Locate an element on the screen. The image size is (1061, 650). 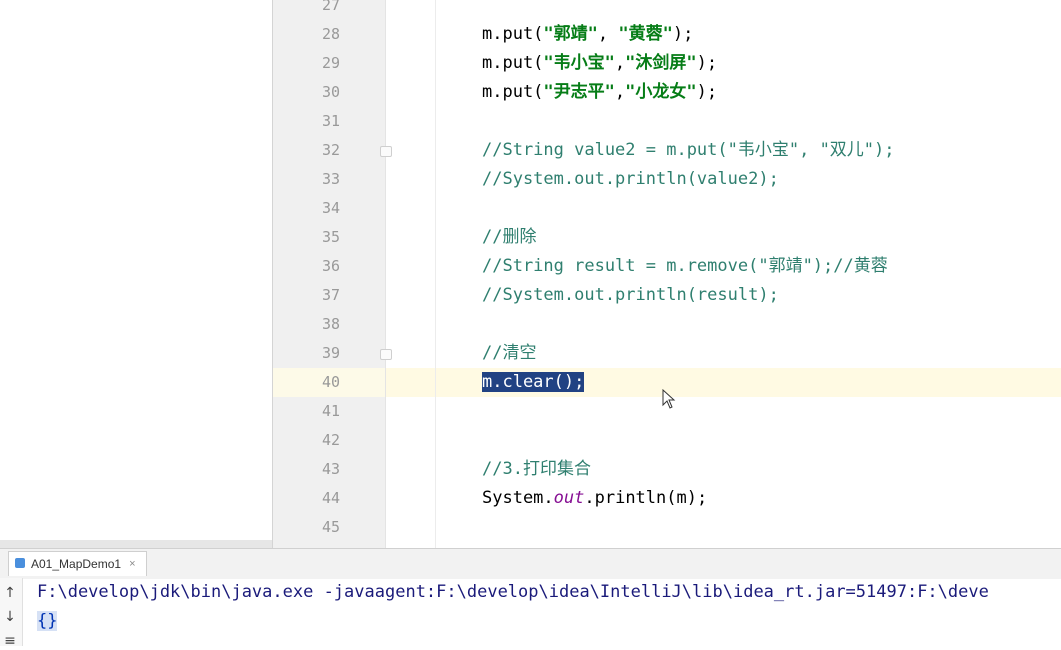
line-number: 45 is located at coordinates (330, 527).